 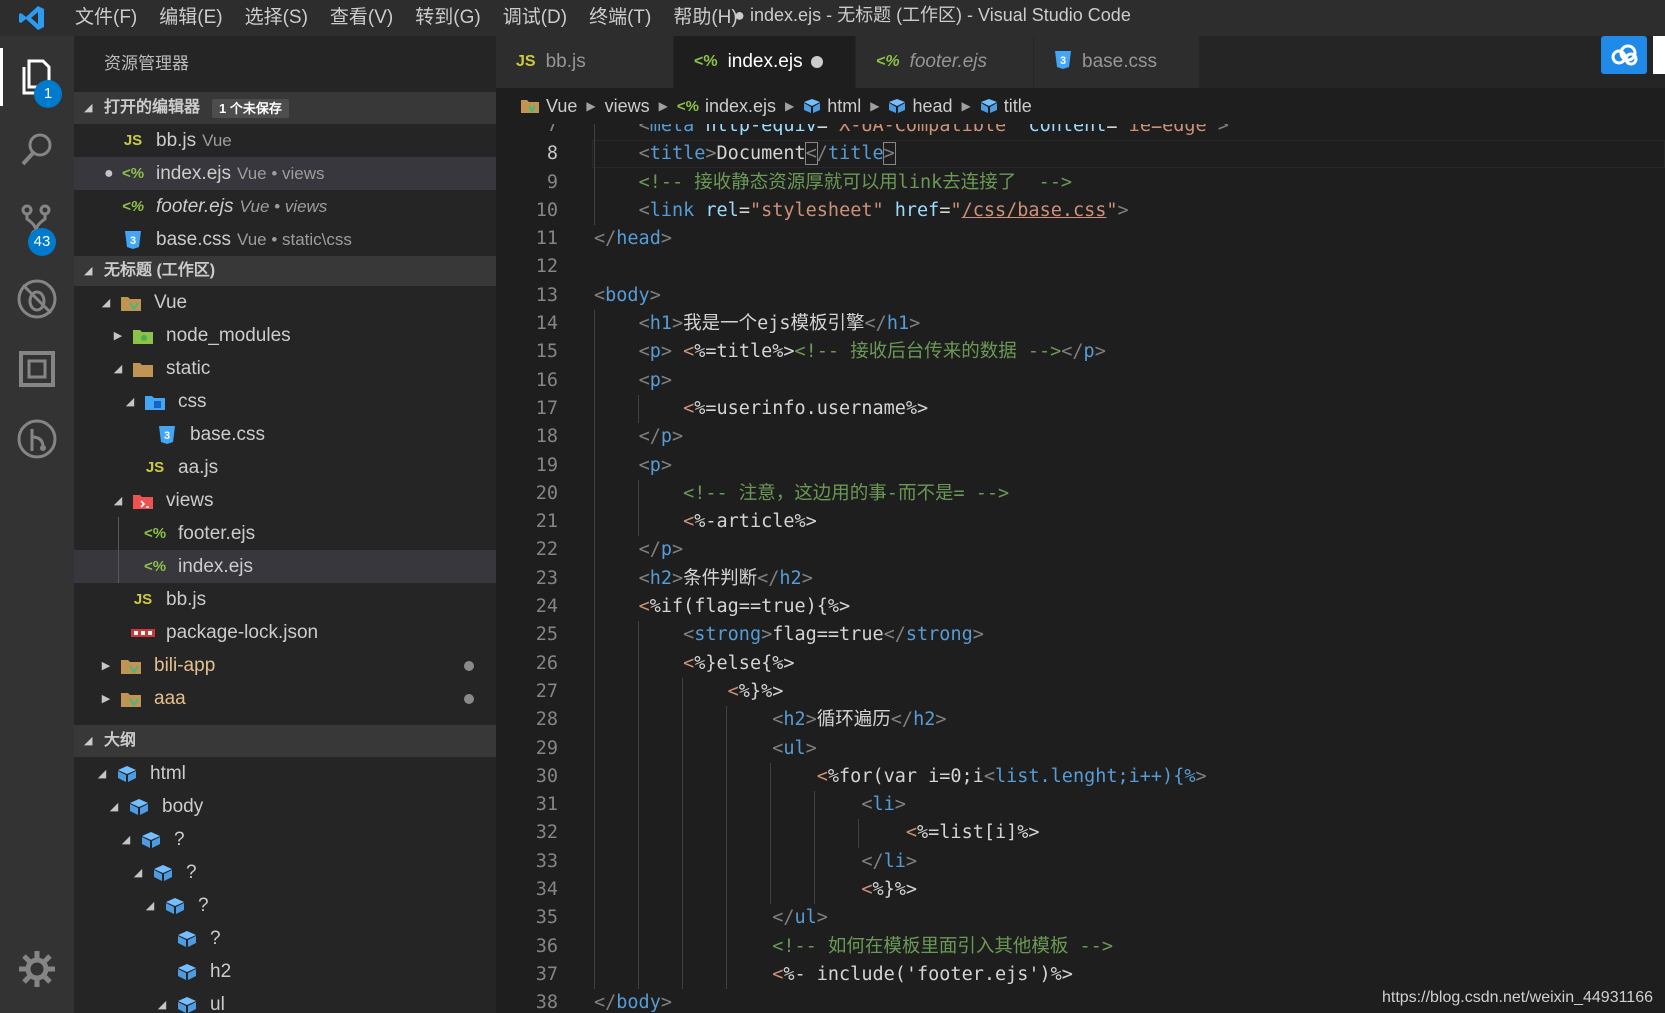 I want to click on tree-item-aaa: ▶ aaa, so click(x=285, y=698).